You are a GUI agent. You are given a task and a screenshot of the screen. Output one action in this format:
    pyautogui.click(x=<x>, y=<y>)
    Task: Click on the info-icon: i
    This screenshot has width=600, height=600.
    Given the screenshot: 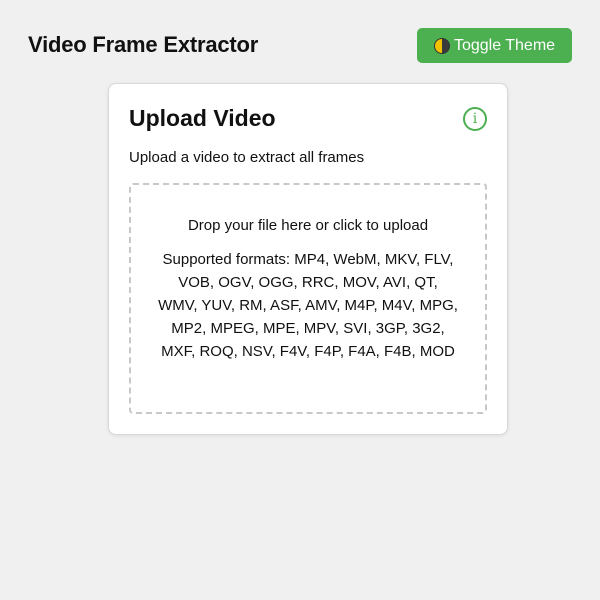 What is the action you would take?
    pyautogui.click(x=475, y=119)
    